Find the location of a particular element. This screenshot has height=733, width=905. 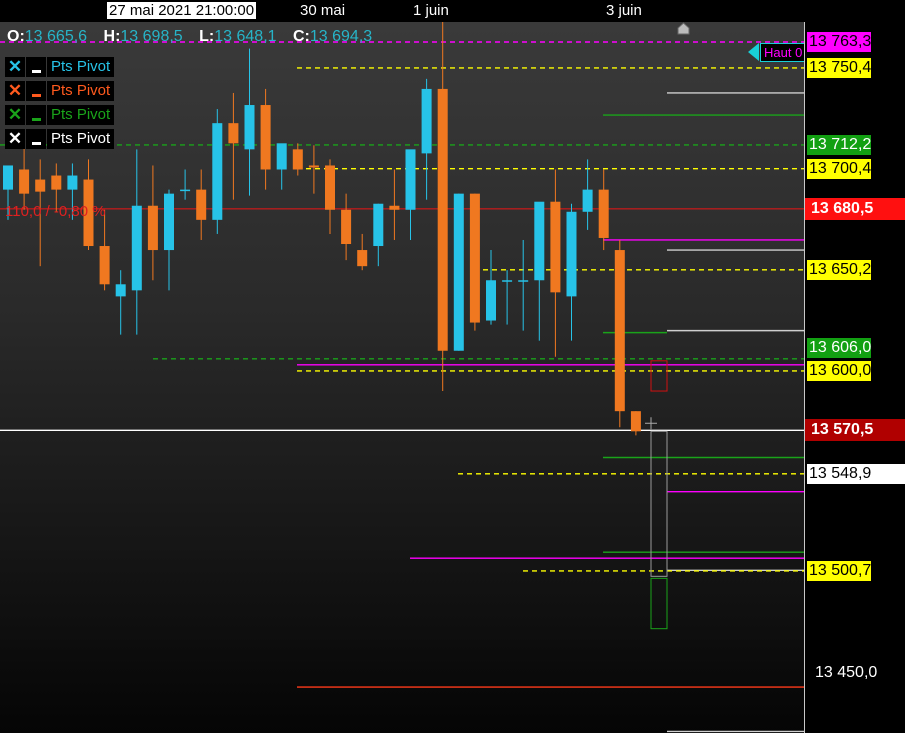

price-tag: 13 600,0 is located at coordinates (839, 370).